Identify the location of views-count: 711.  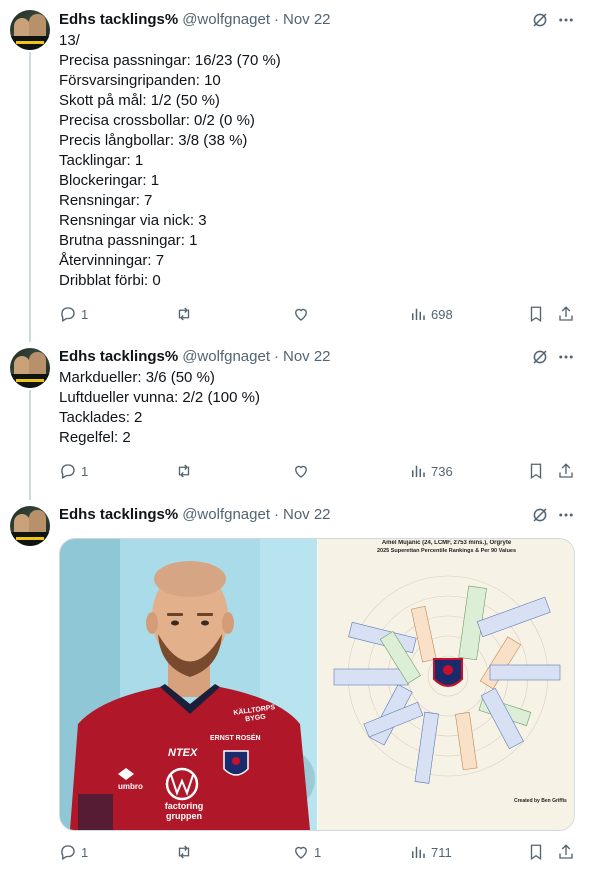
(441, 852).